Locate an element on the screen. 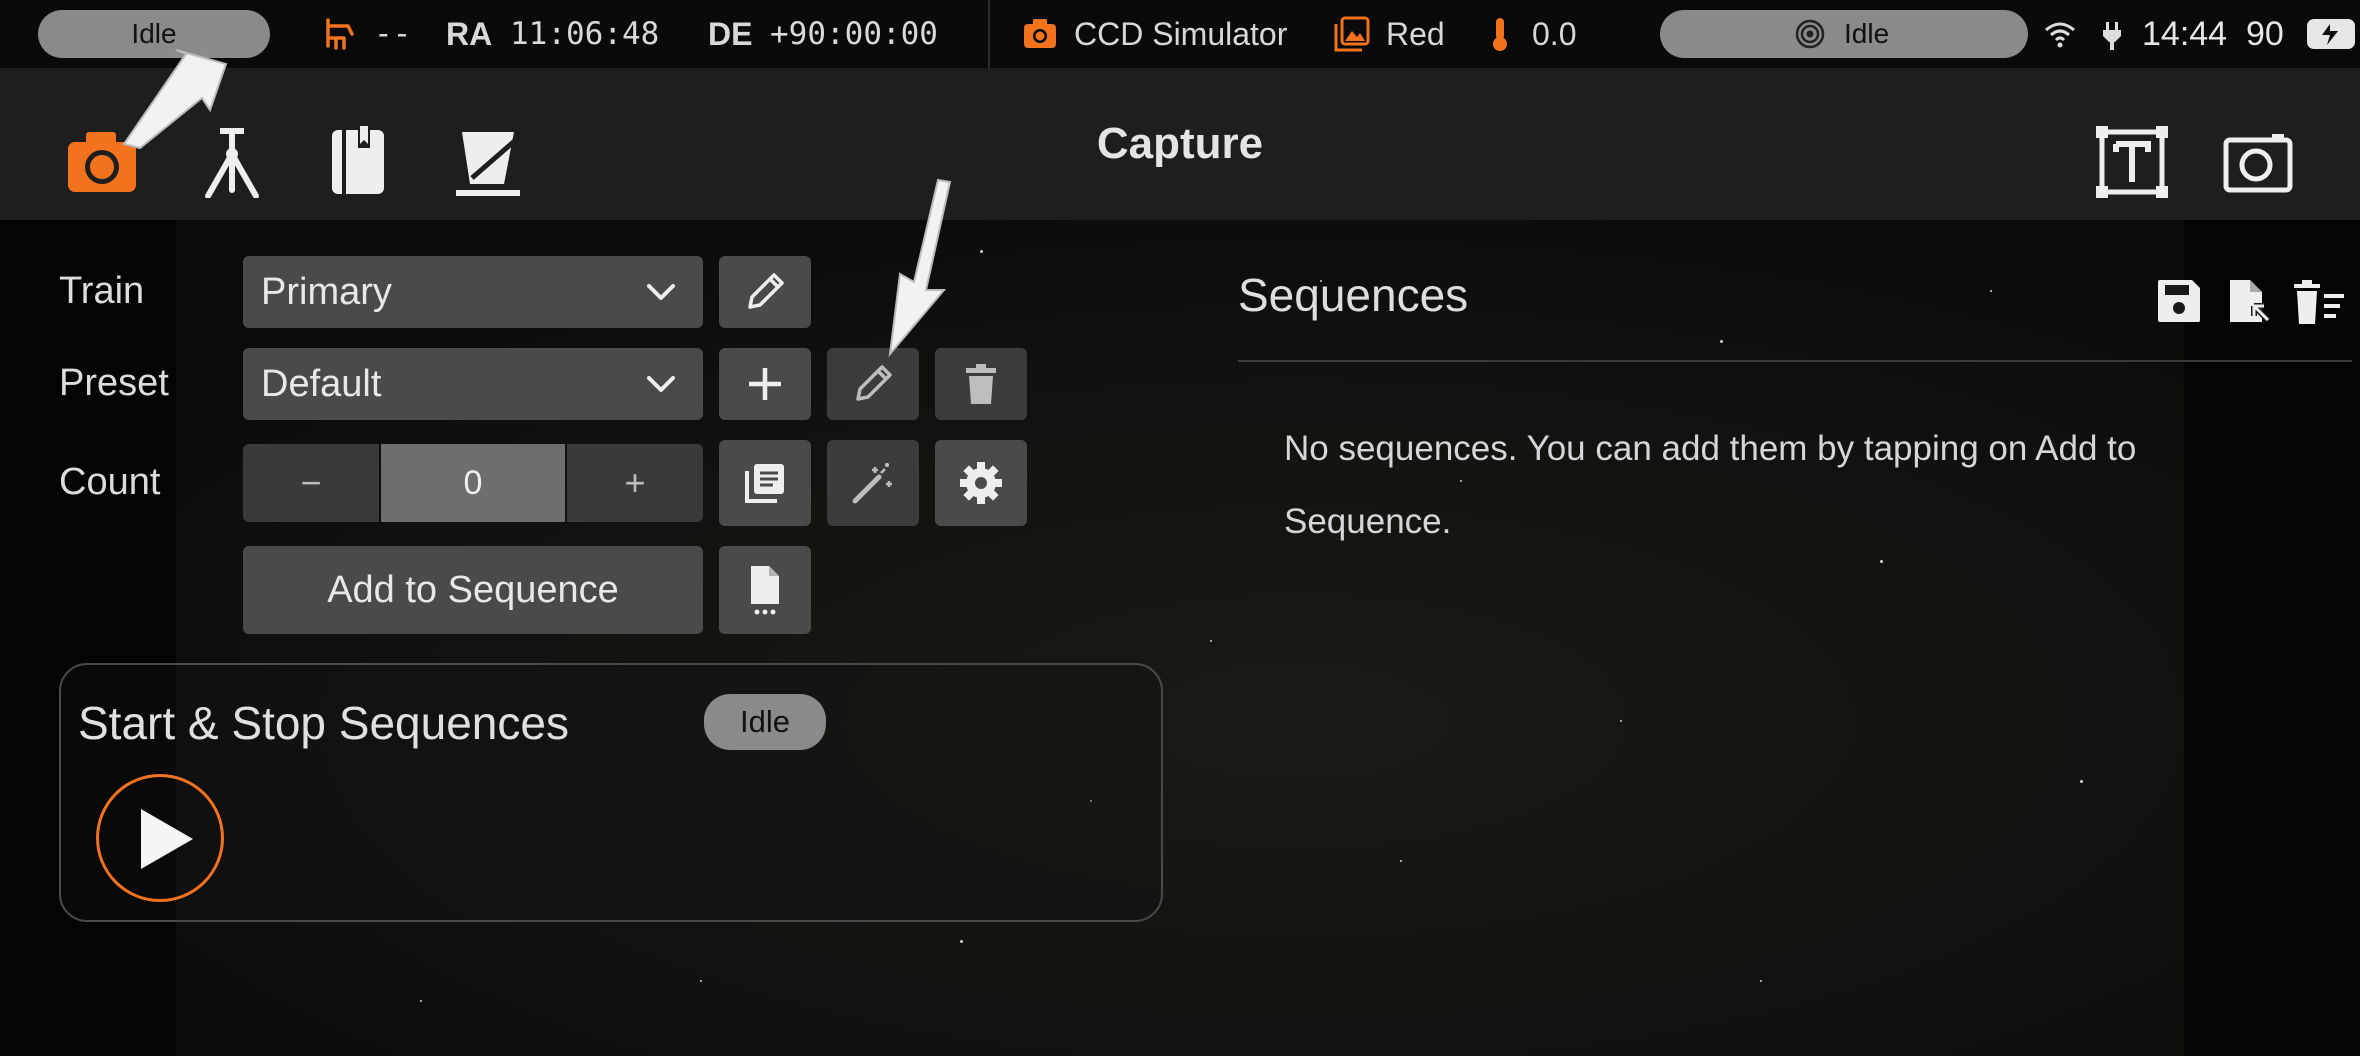 This screenshot has height=1056, width=2360. mount-icon is located at coordinates (340, 34).